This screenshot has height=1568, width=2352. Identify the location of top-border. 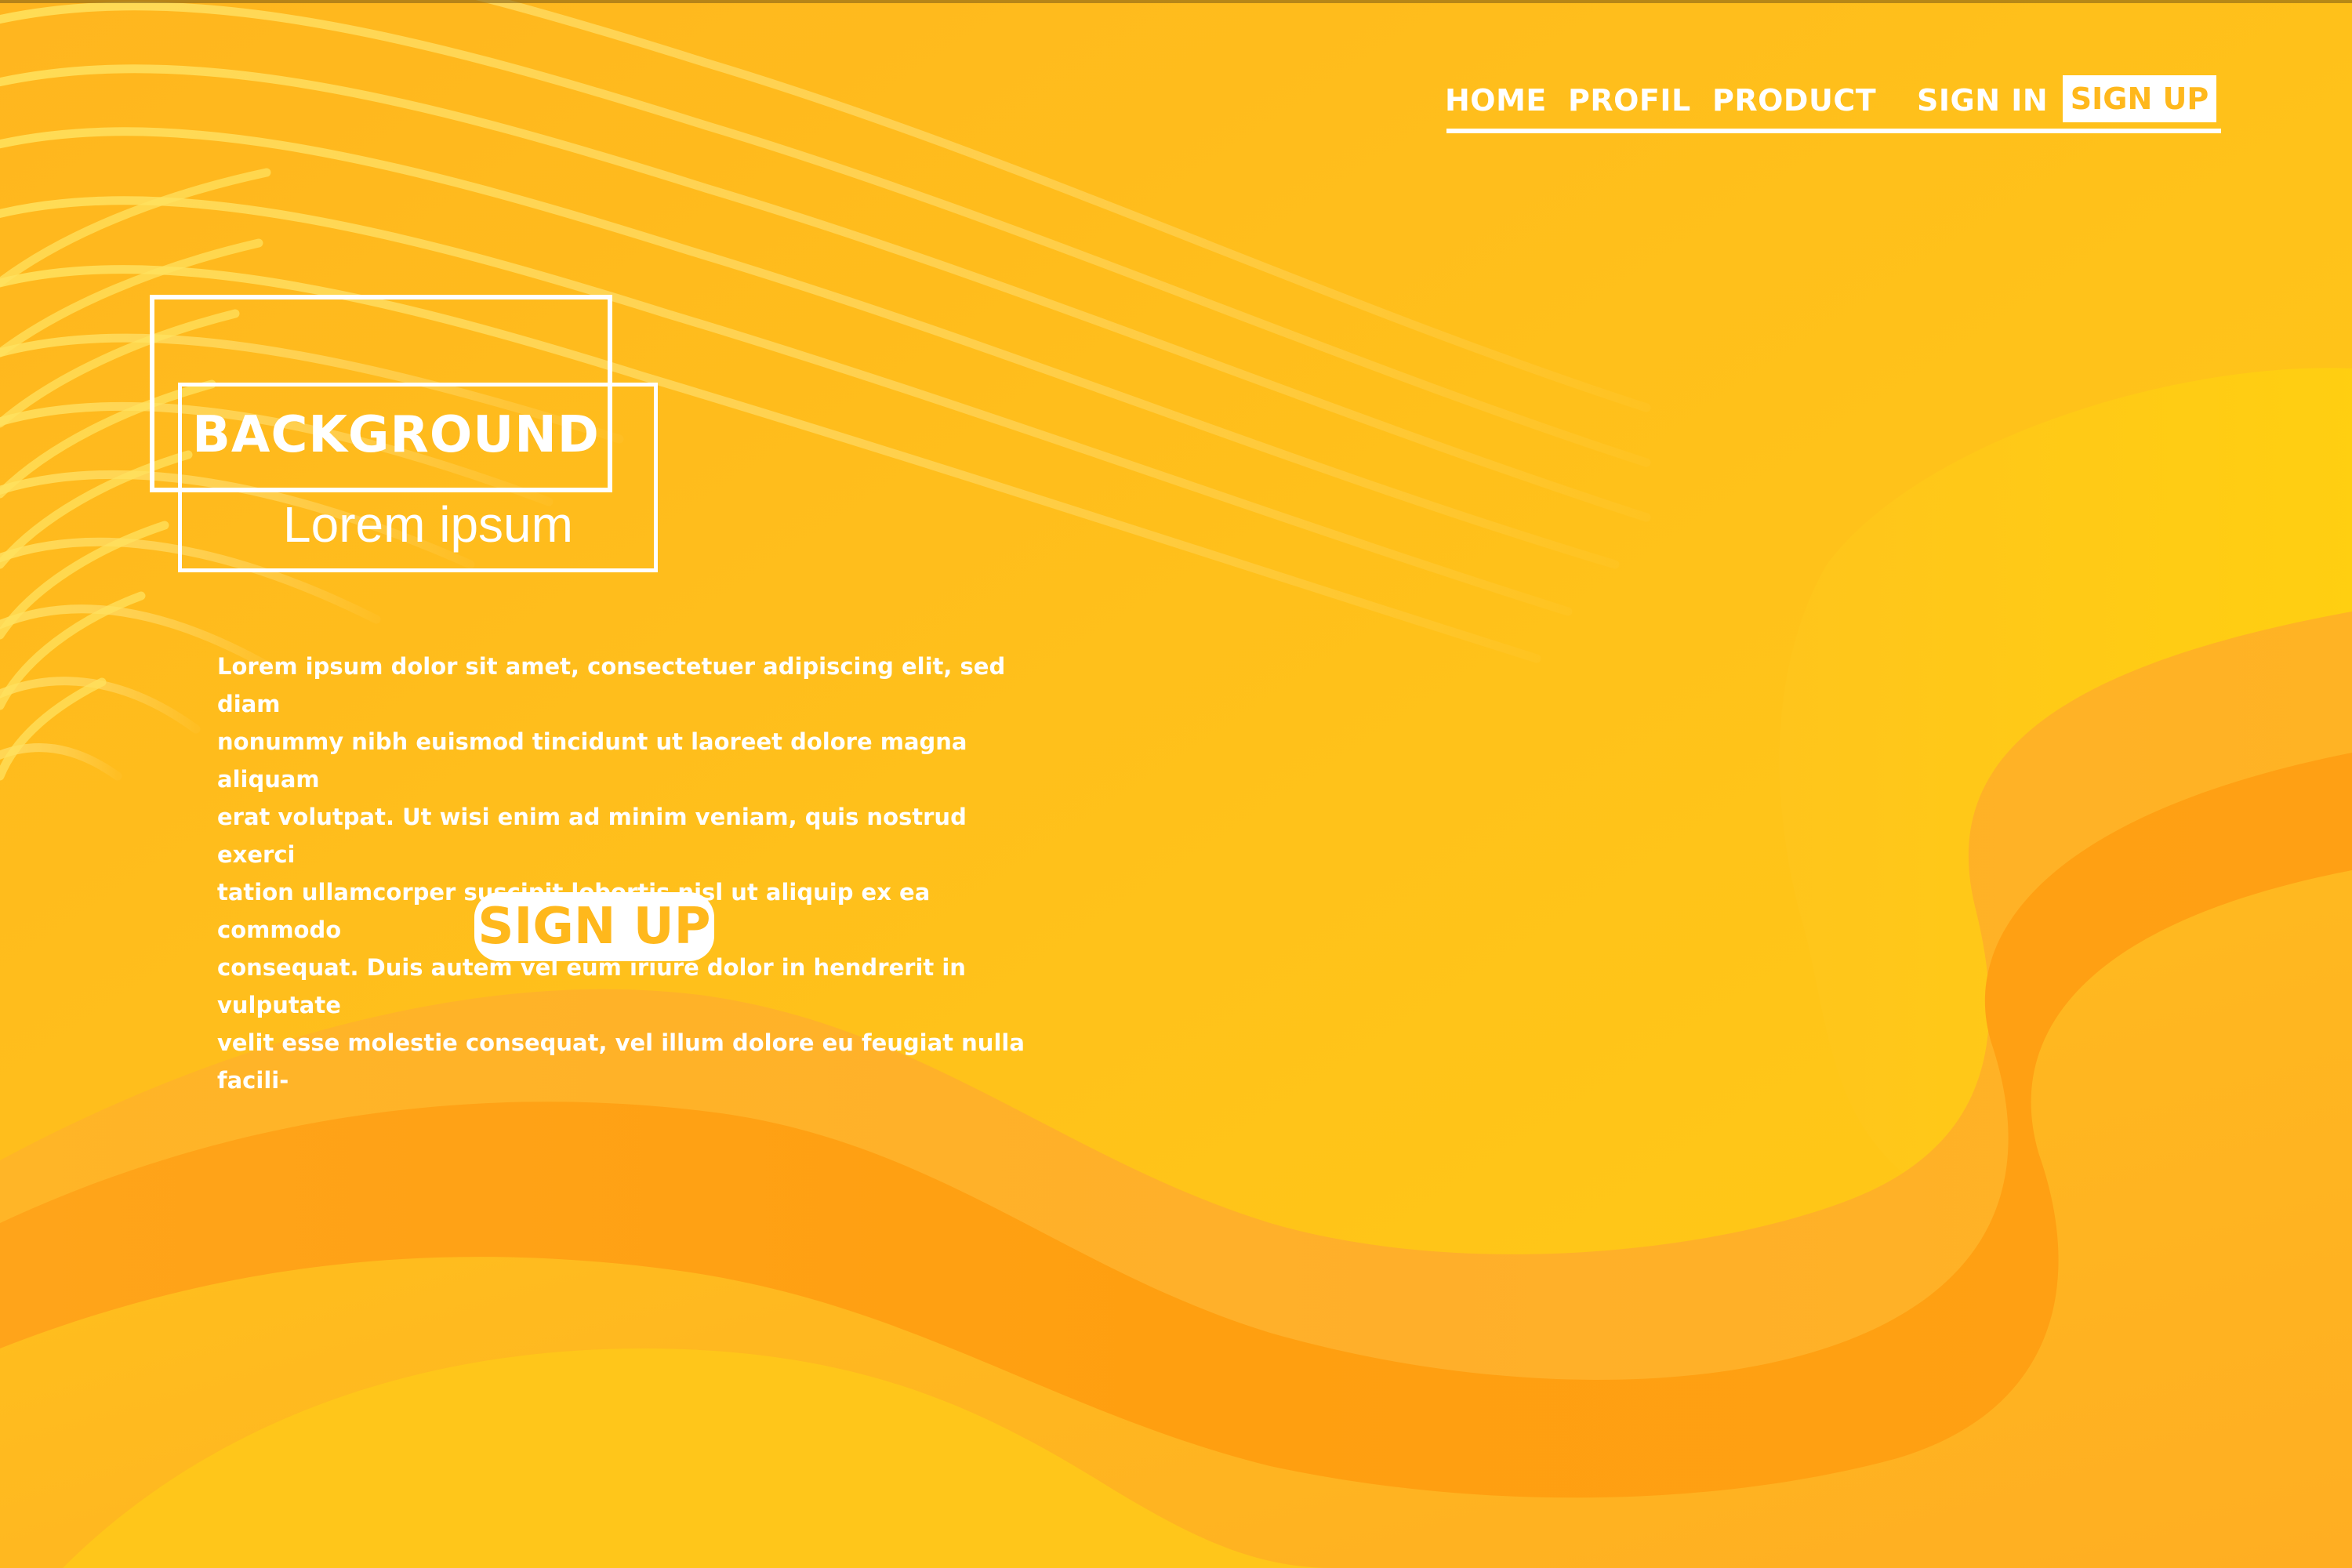
(1176, 1).